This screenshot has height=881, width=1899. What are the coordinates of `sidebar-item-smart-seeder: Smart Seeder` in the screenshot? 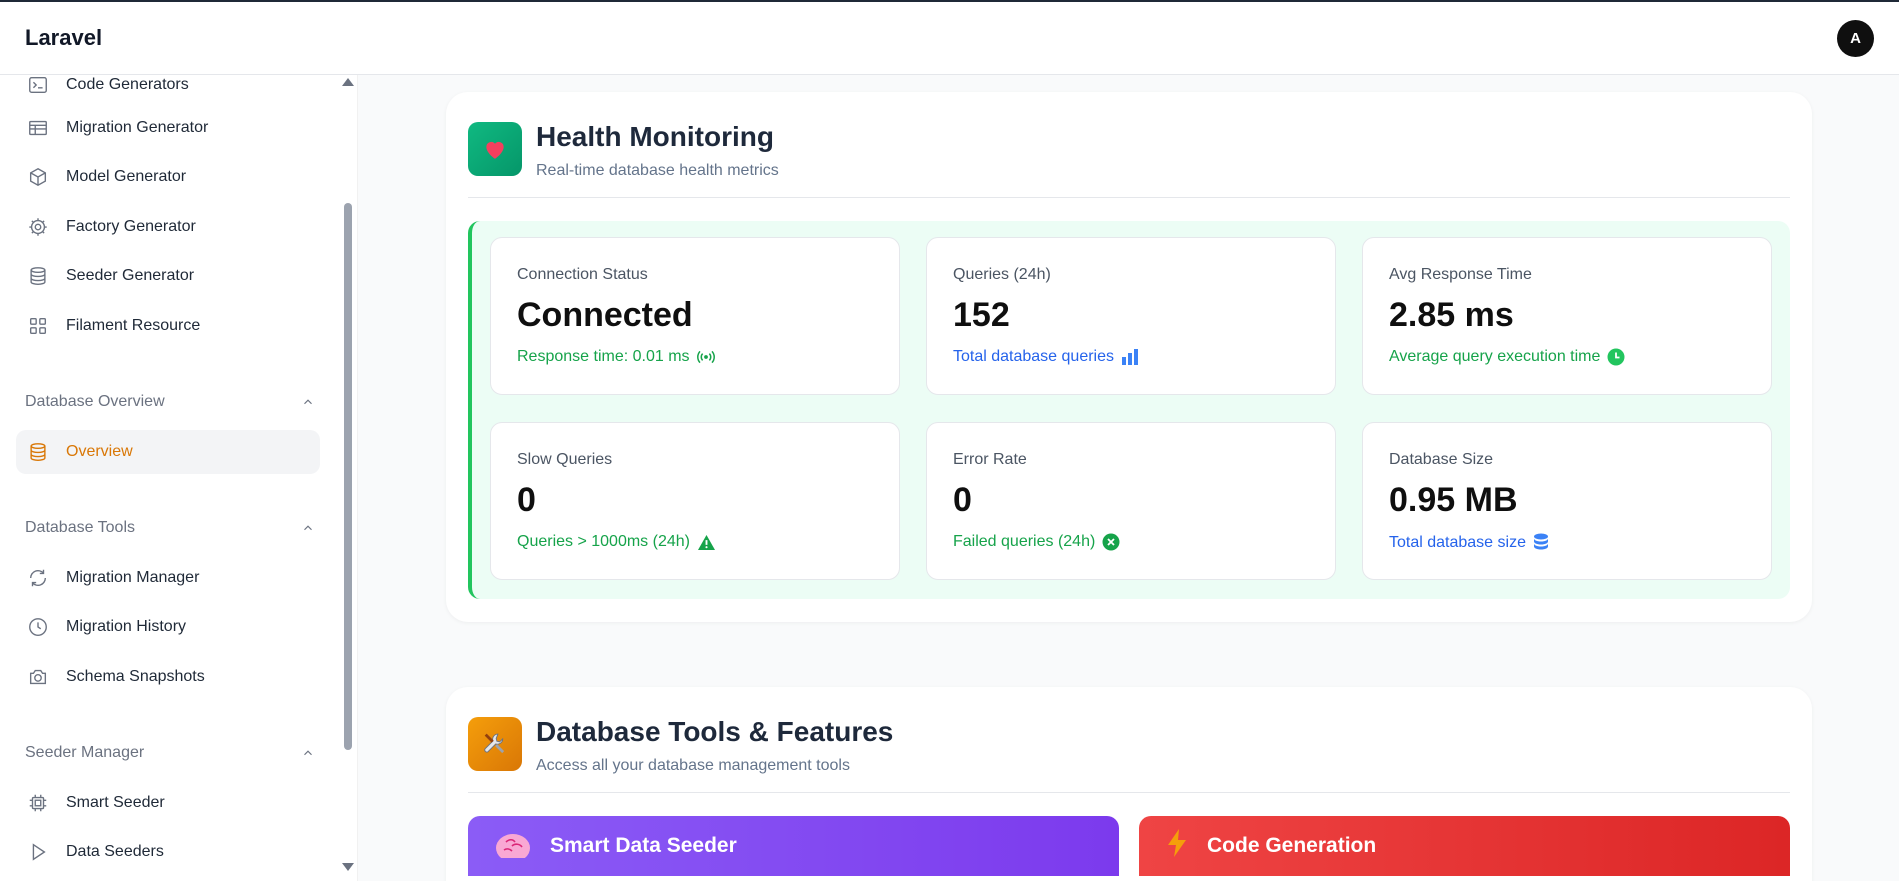 It's located at (168, 803).